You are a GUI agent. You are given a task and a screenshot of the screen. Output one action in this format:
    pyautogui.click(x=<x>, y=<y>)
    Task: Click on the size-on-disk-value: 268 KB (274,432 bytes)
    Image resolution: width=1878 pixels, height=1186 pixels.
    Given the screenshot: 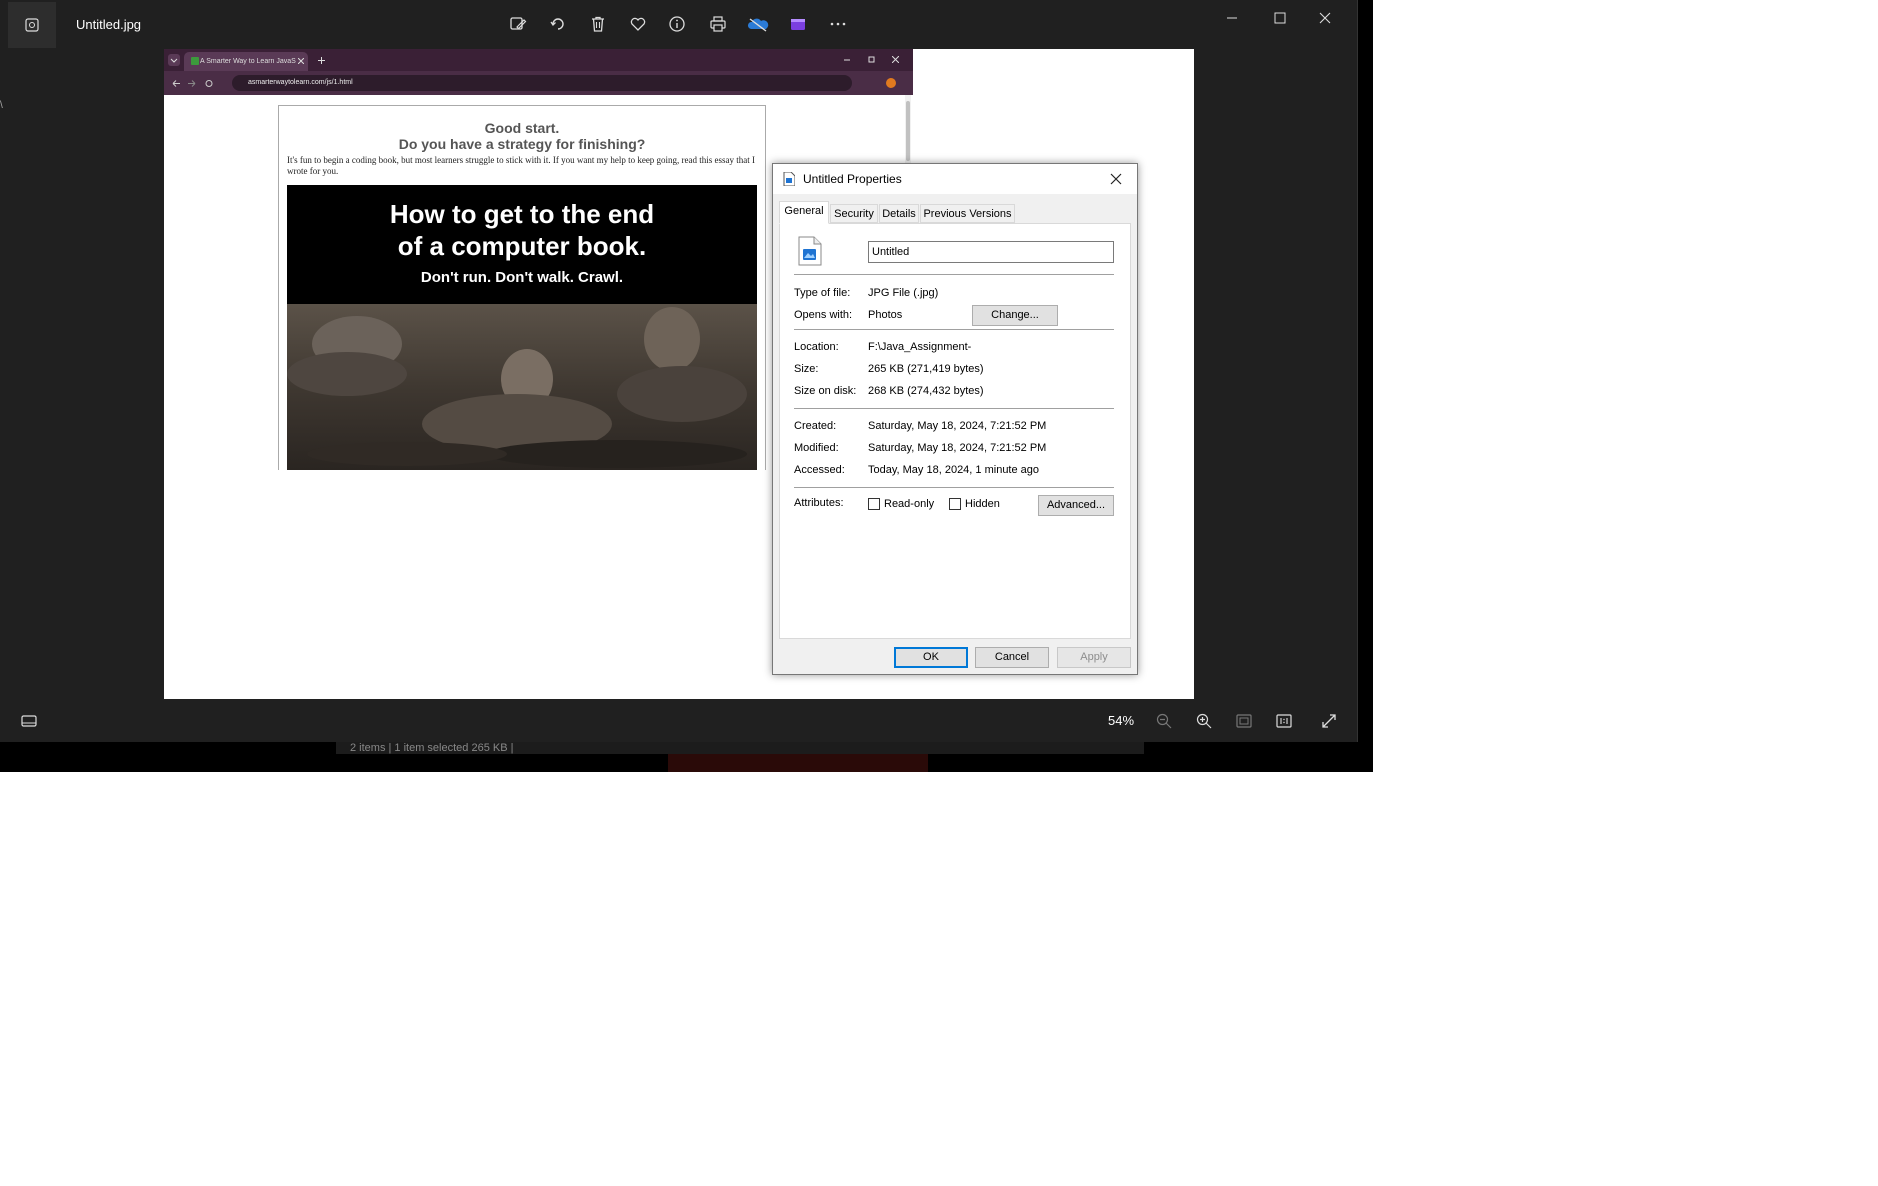 What is the action you would take?
    pyautogui.click(x=926, y=391)
    